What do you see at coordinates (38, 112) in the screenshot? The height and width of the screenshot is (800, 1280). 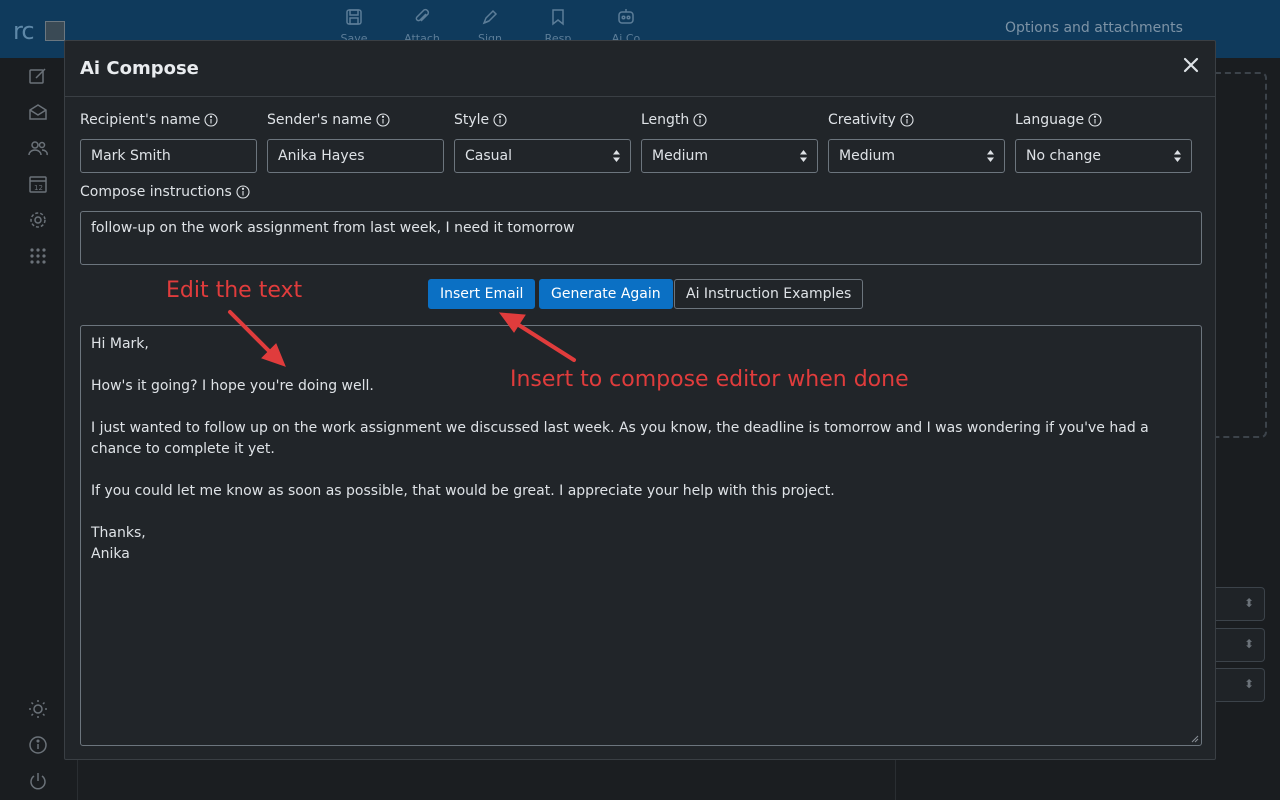 I see `mail-icon` at bounding box center [38, 112].